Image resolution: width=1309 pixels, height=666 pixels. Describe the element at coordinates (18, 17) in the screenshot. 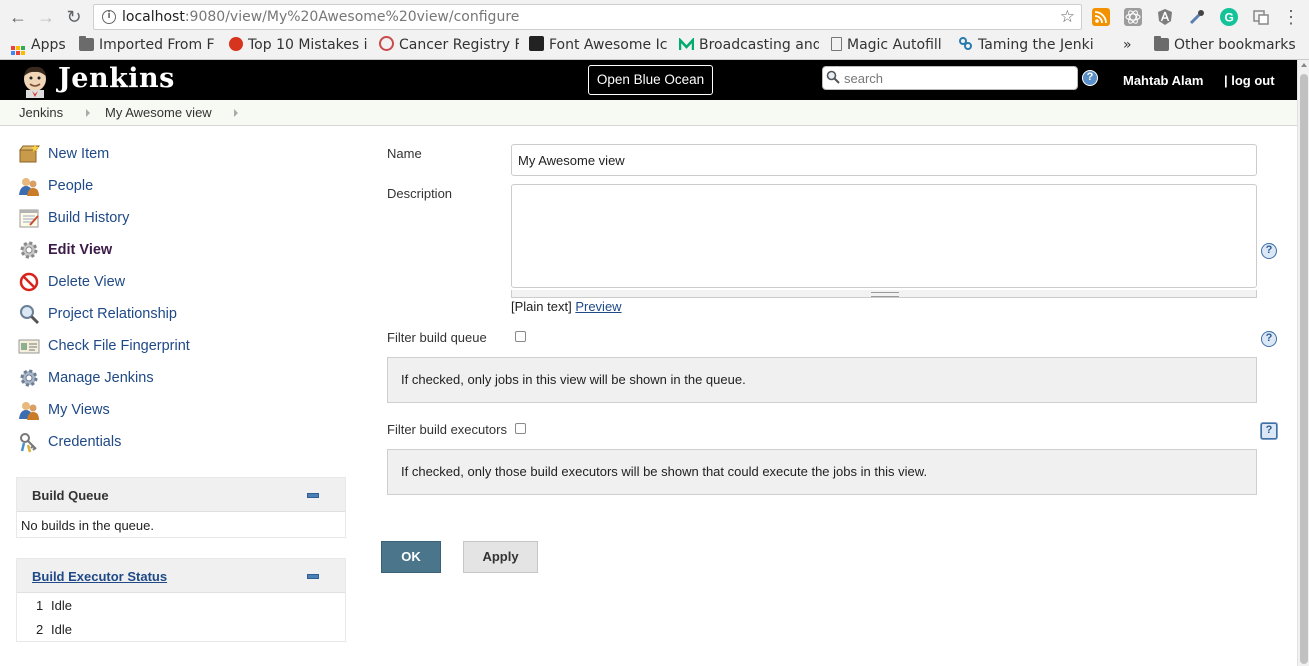

I see `back-arrow-icon: ←` at that location.